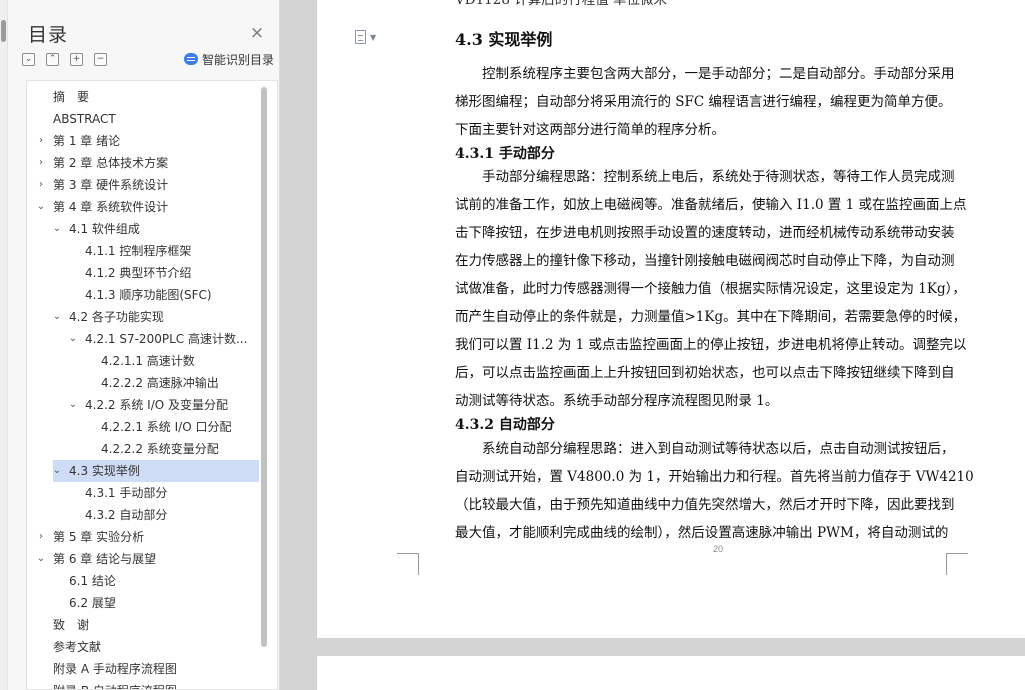  What do you see at coordinates (148, 61) in the screenshot?
I see `outline-toolbar: ⌄ ⌃ + − 智能识别目录` at bounding box center [148, 61].